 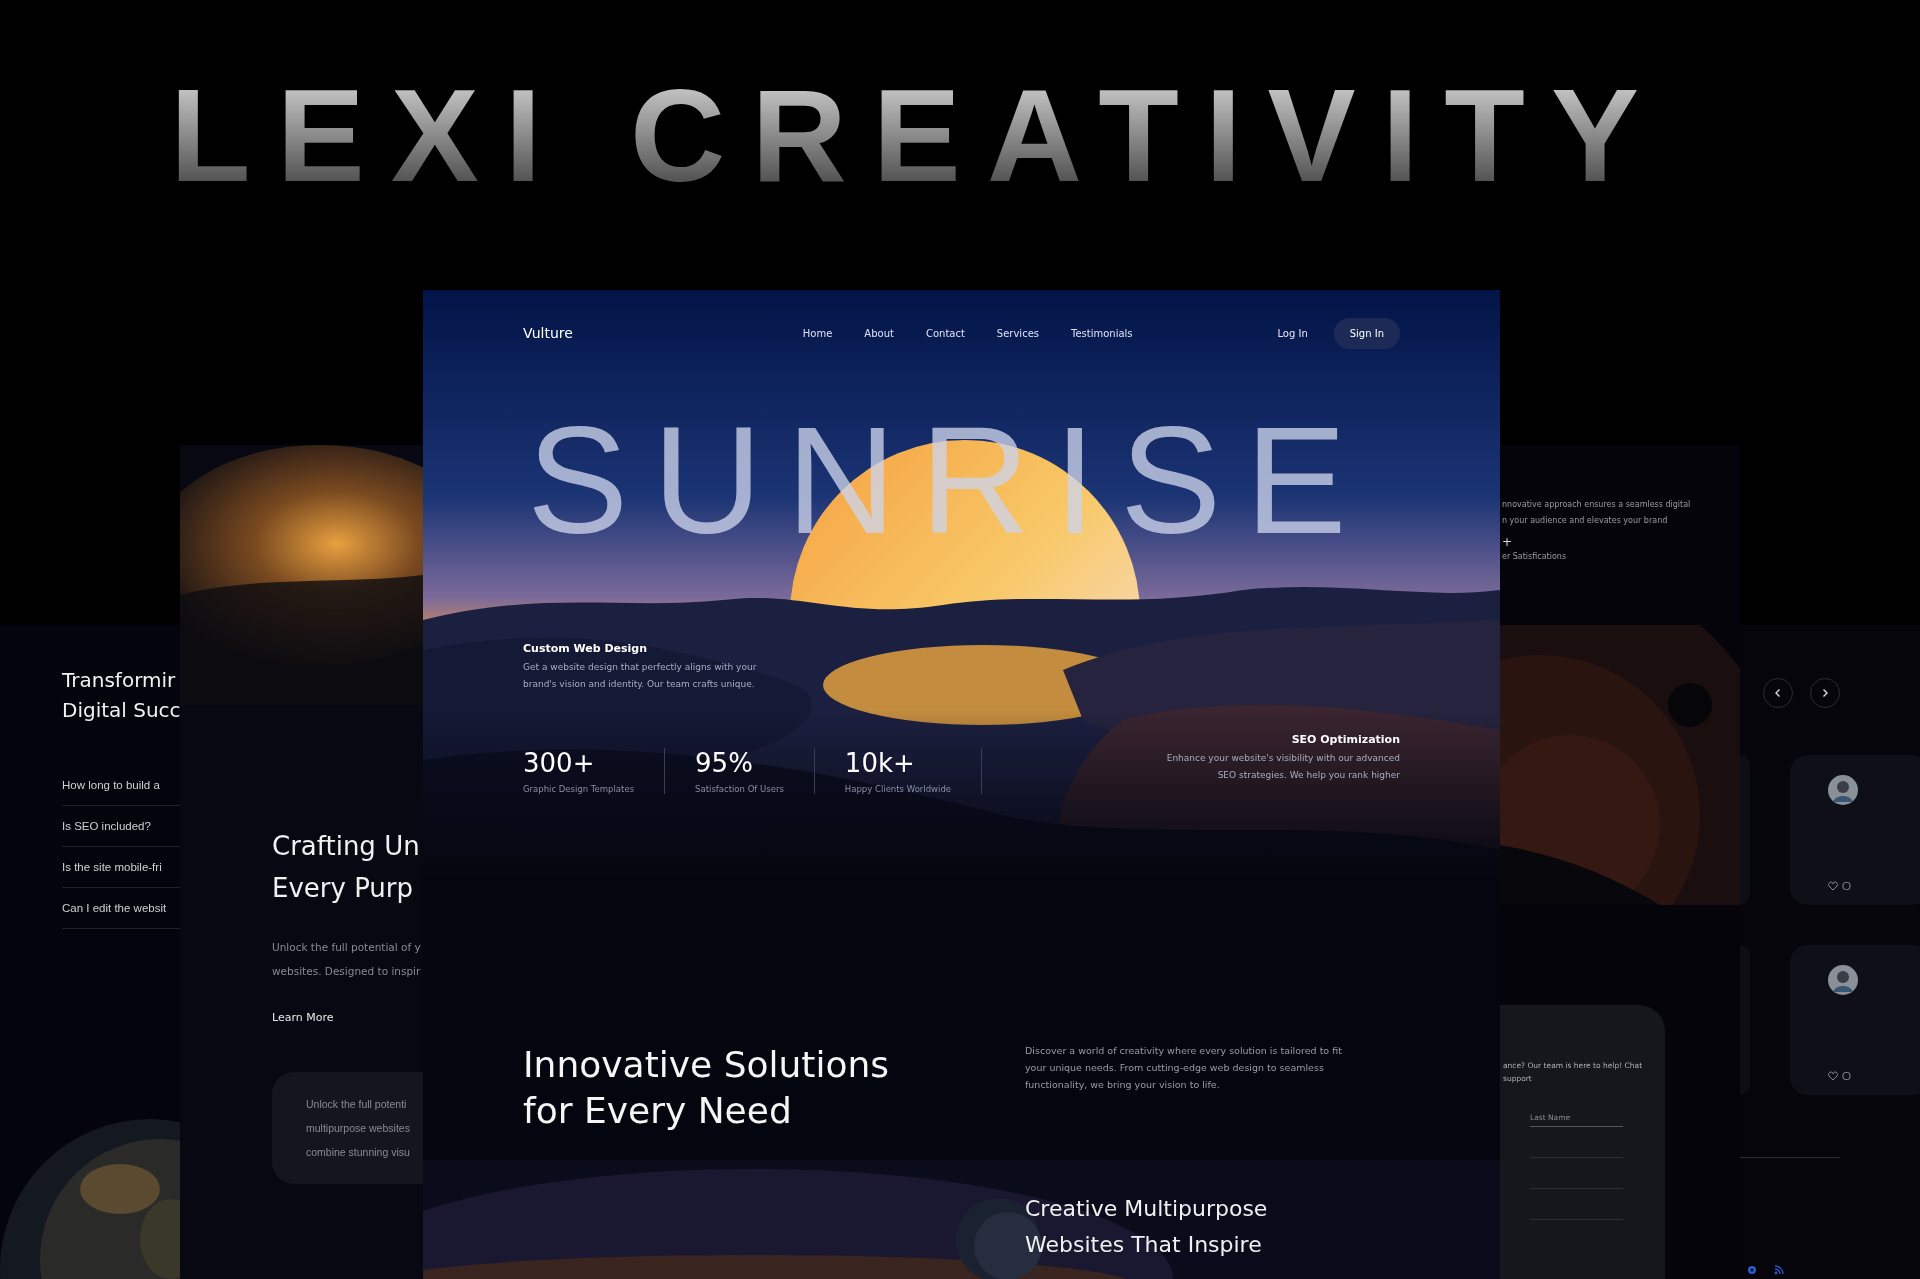 What do you see at coordinates (1779, 1270) in the screenshot?
I see `rss-icon` at bounding box center [1779, 1270].